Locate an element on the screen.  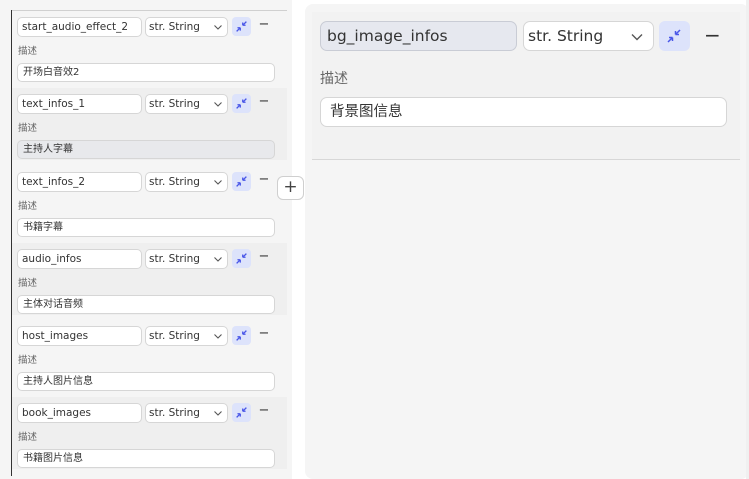
detail-type-select: str. String is located at coordinates (588, 36).